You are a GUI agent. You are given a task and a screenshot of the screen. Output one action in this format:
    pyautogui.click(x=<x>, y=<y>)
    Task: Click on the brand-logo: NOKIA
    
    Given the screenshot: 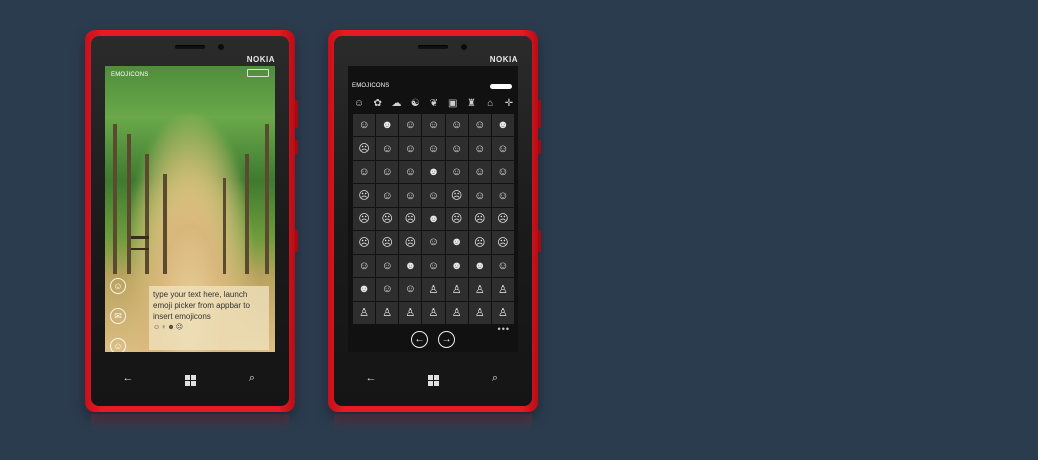 What is the action you would take?
    pyautogui.click(x=260, y=59)
    